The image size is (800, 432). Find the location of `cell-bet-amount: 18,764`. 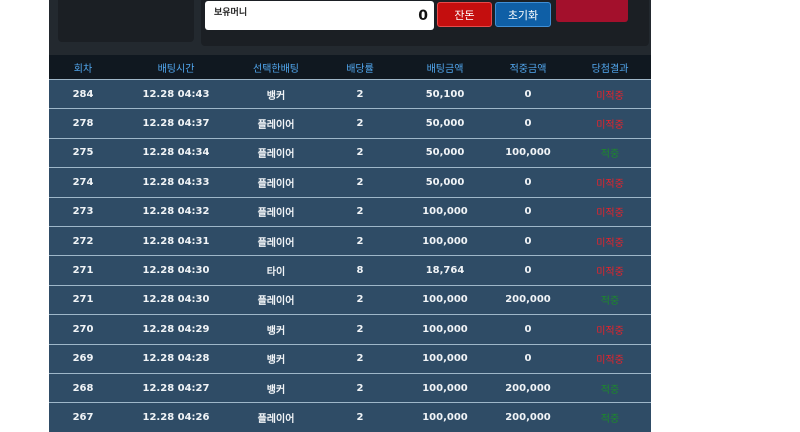

cell-bet-amount: 18,764 is located at coordinates (445, 271).